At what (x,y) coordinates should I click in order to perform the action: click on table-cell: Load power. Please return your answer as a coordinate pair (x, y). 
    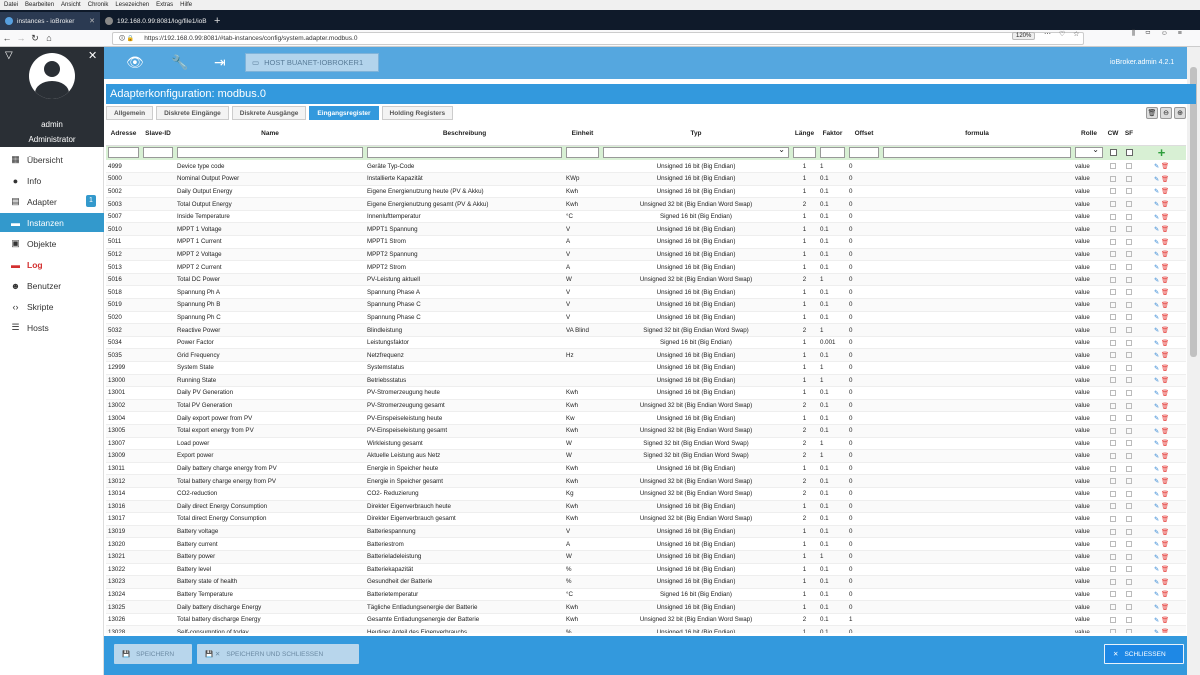
    Looking at the image, I should click on (270, 444).